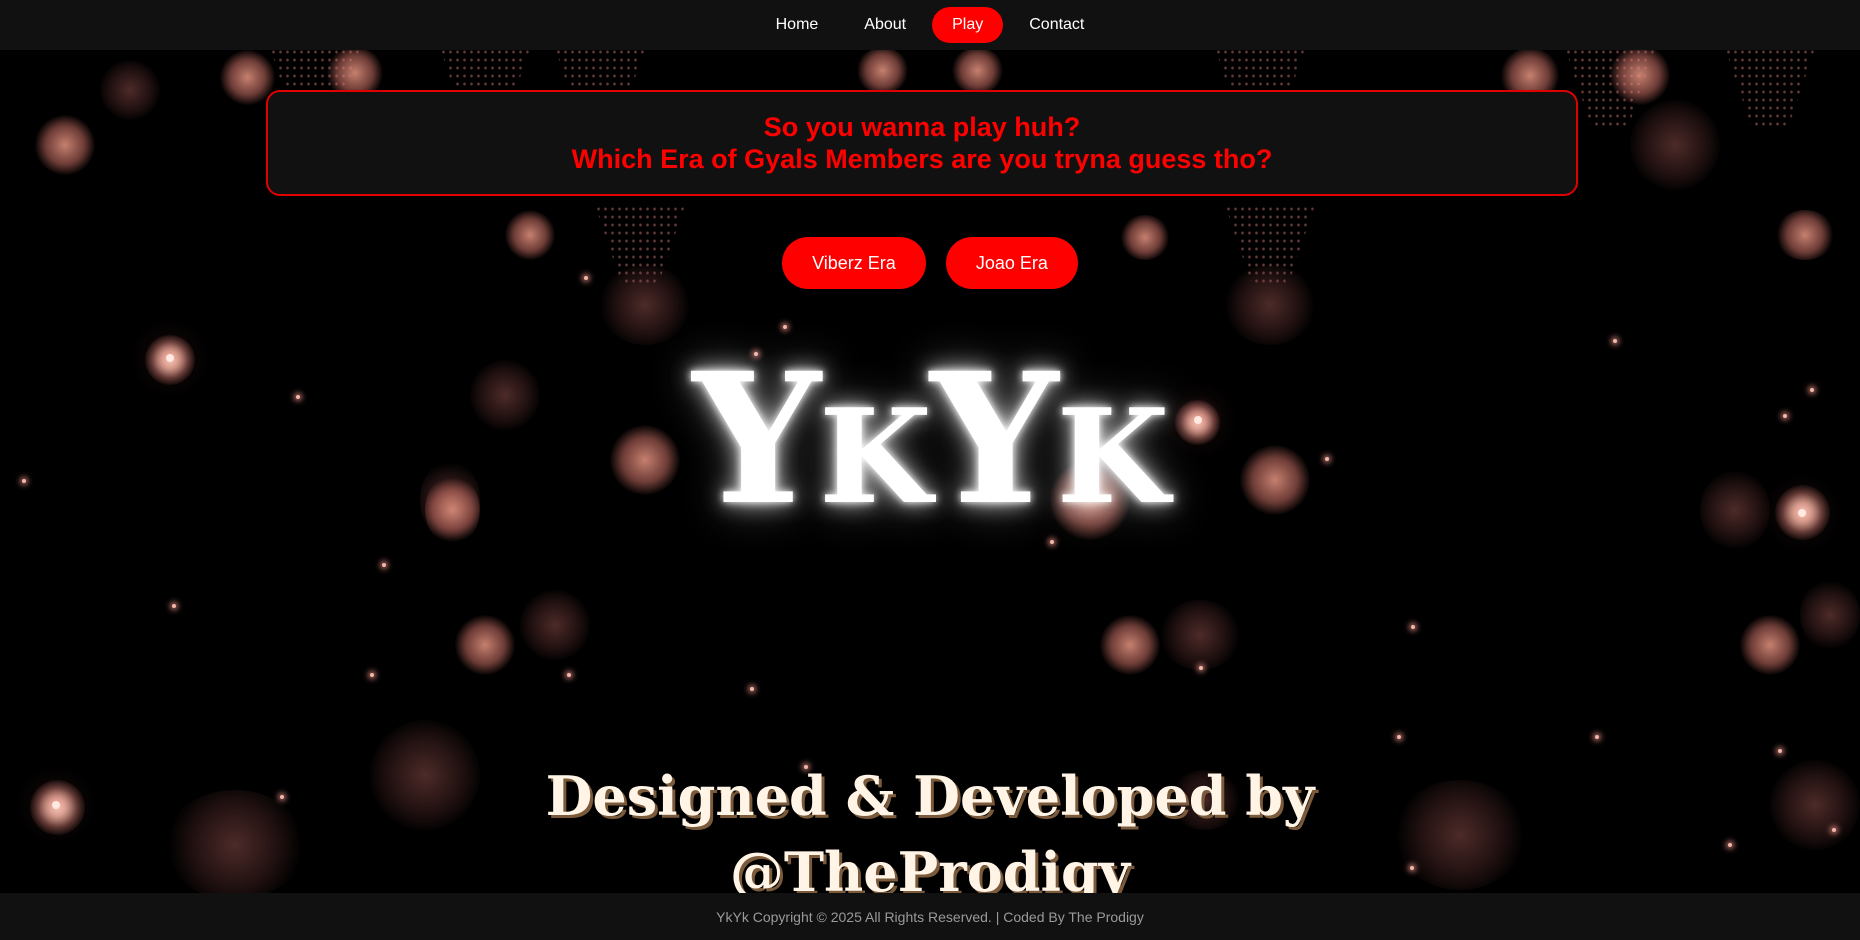  What do you see at coordinates (797, 25) in the screenshot?
I see `nav-home-link: Home` at bounding box center [797, 25].